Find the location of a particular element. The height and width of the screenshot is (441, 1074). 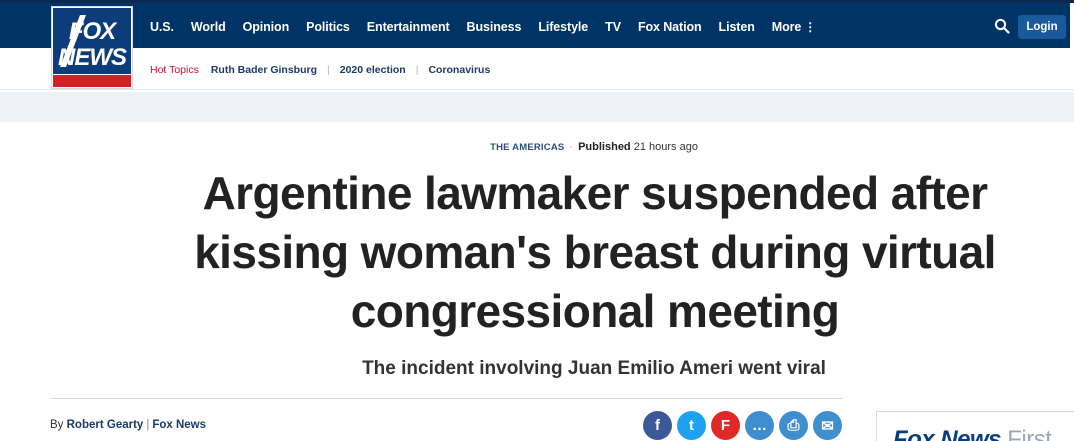

facebook-icon: f is located at coordinates (657, 425).